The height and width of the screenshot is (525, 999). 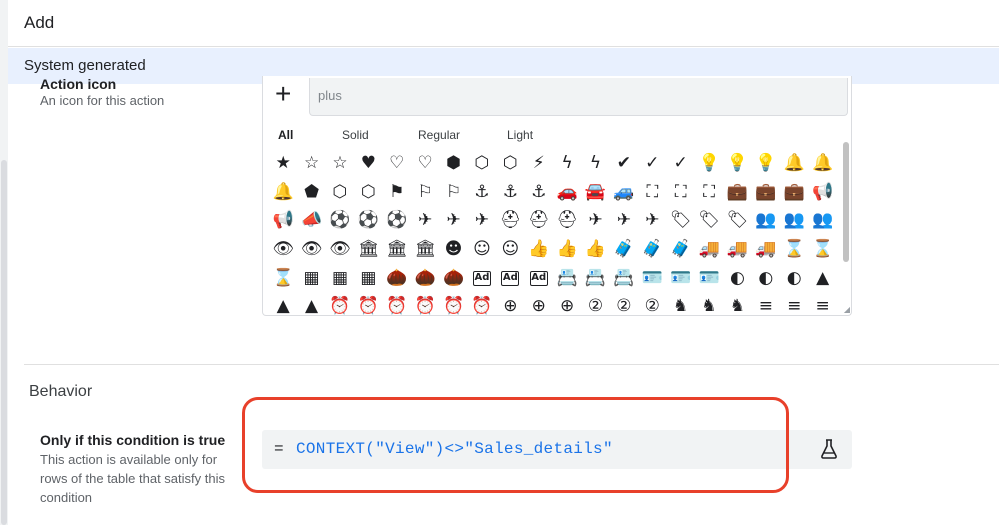 What do you see at coordinates (624, 278) in the screenshot?
I see `icon-option-92-icon: 📇` at bounding box center [624, 278].